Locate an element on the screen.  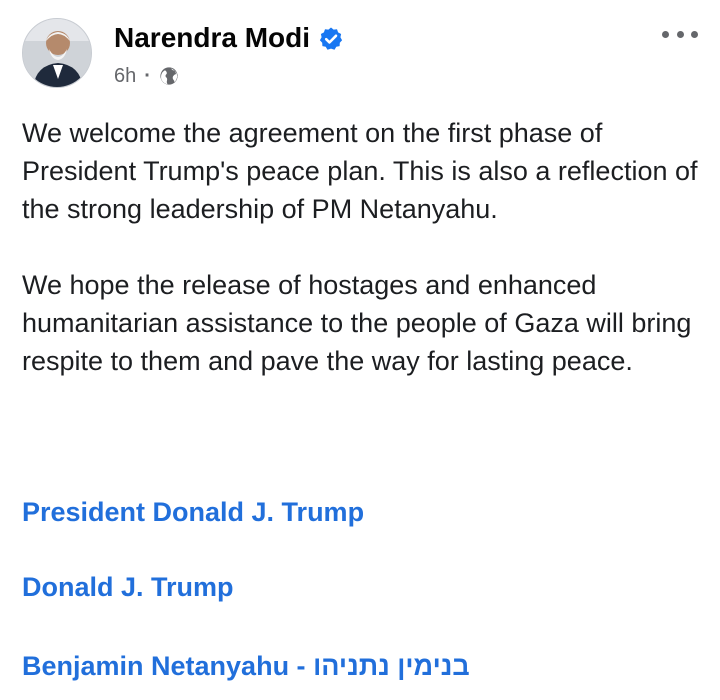
mention-link-donald-trump: Donald J. Trump is located at coordinates (128, 587).